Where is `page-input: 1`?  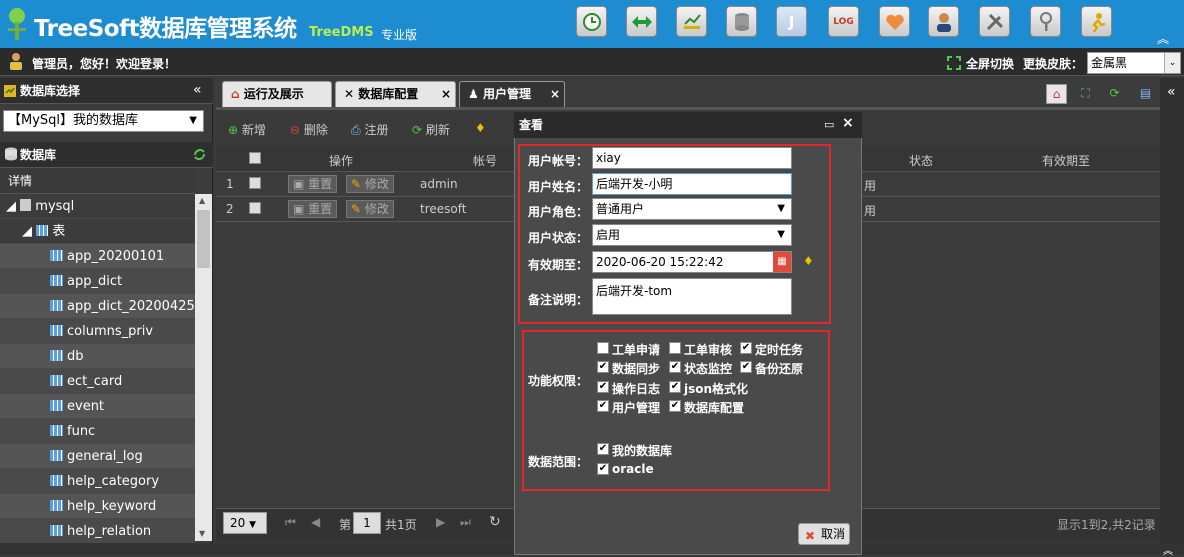
page-input: 1 is located at coordinates (367, 523).